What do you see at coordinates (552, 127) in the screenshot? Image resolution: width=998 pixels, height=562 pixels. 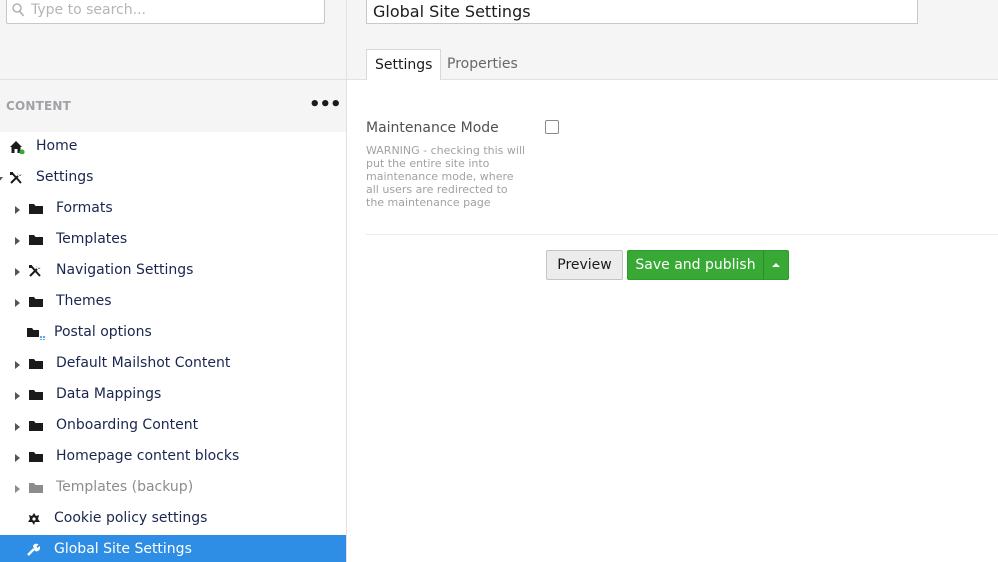 I see `maintenance-mode-checkbox` at bounding box center [552, 127].